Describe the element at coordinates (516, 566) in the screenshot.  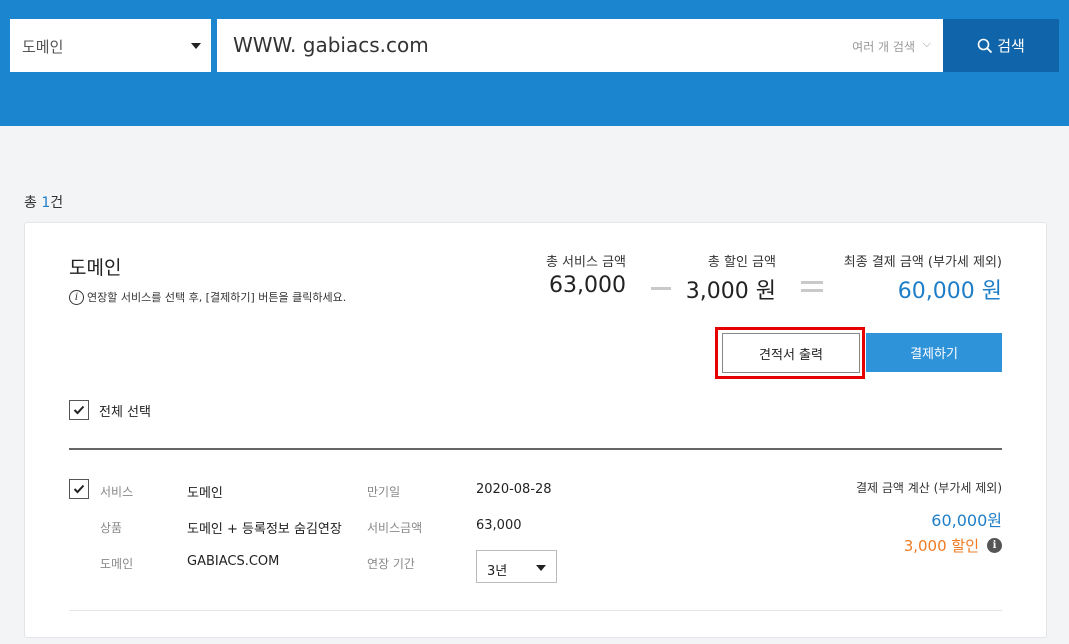
I see `period-select: 3년` at that location.